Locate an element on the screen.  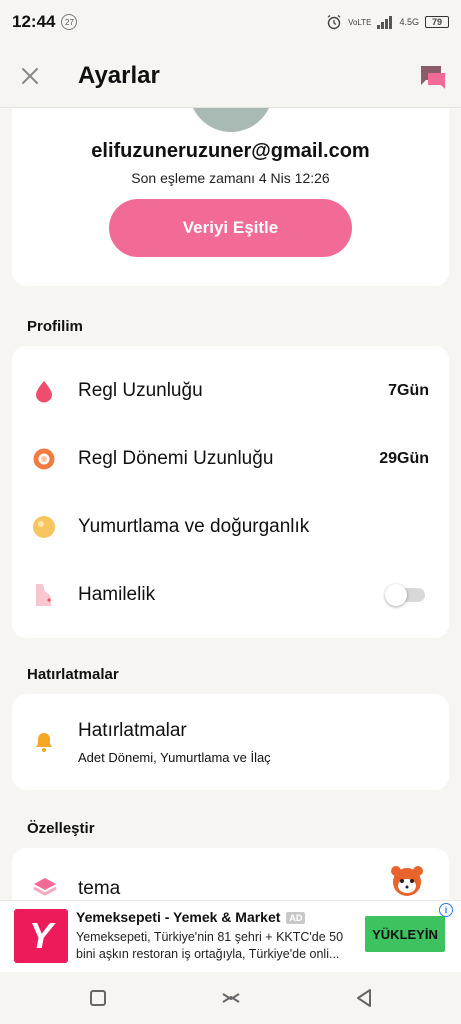
bell-icon is located at coordinates (44, 742).